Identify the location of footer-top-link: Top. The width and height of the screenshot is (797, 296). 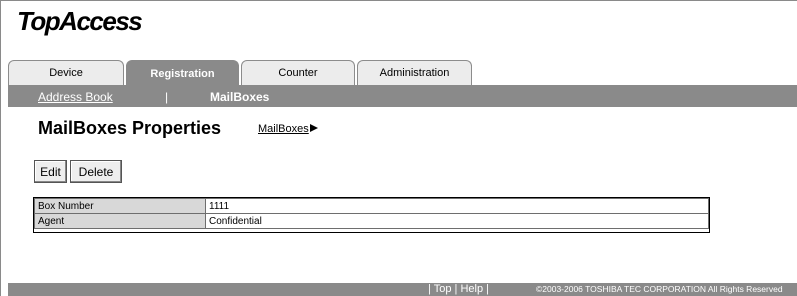
(443, 289).